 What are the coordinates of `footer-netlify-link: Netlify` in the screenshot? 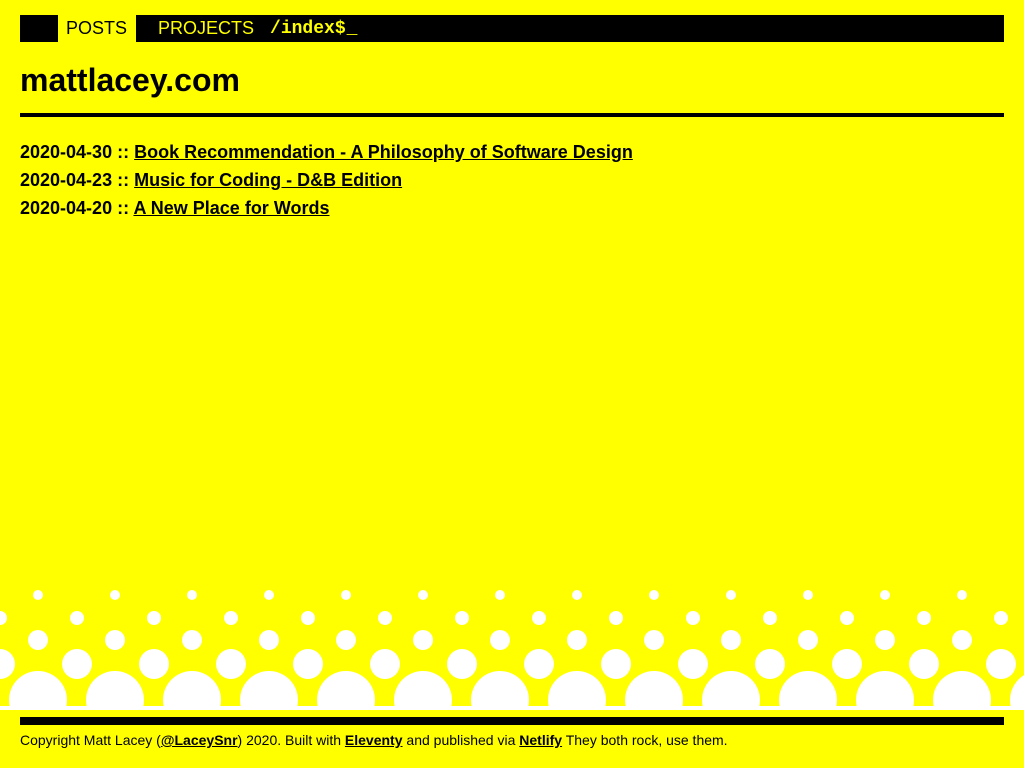 It's located at (540, 740).